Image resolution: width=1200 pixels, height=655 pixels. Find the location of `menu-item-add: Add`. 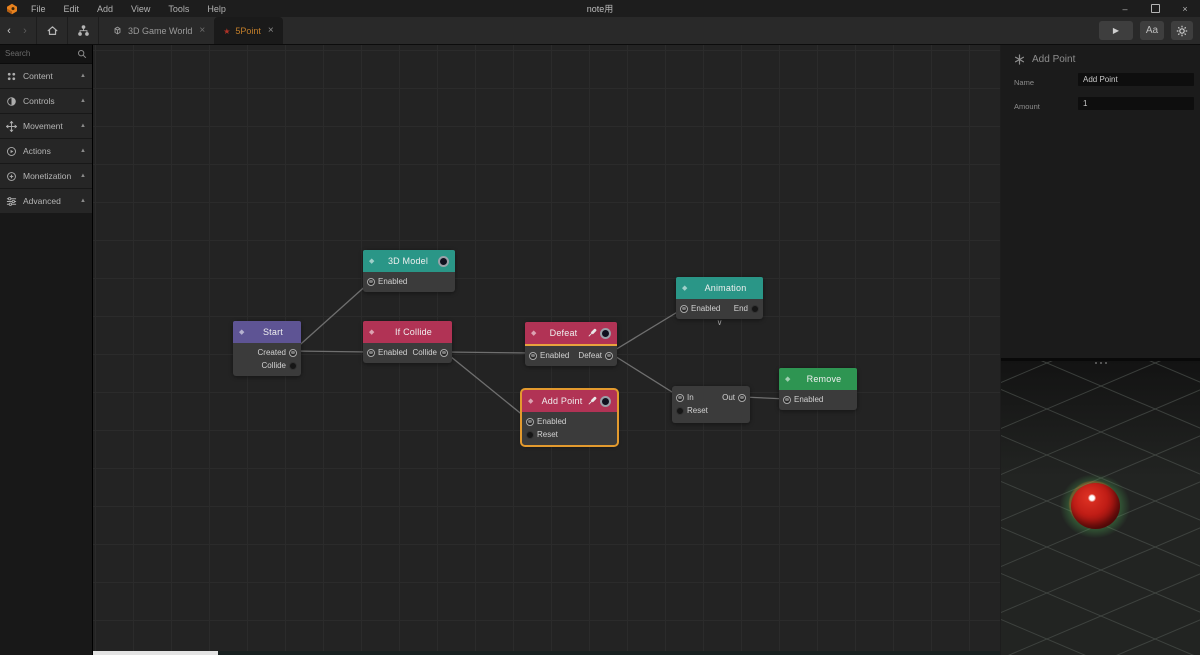

menu-item-add: Add is located at coordinates (105, 8).